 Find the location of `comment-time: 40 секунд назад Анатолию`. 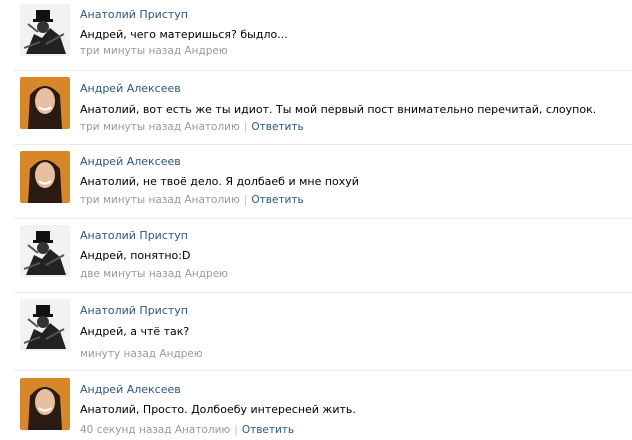

comment-time: 40 секунд назад Анатолию is located at coordinates (155, 430).